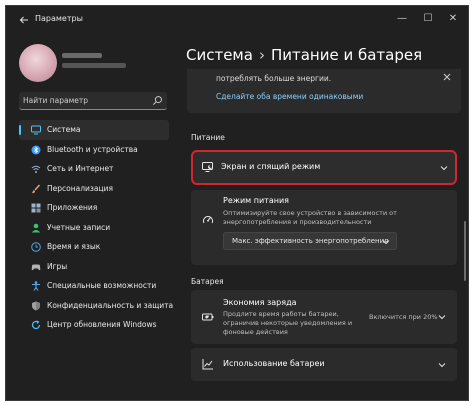 This screenshot has height=406, width=474. Describe the element at coordinates (274, 363) in the screenshot. I see `row-label: Использование батареи` at that location.